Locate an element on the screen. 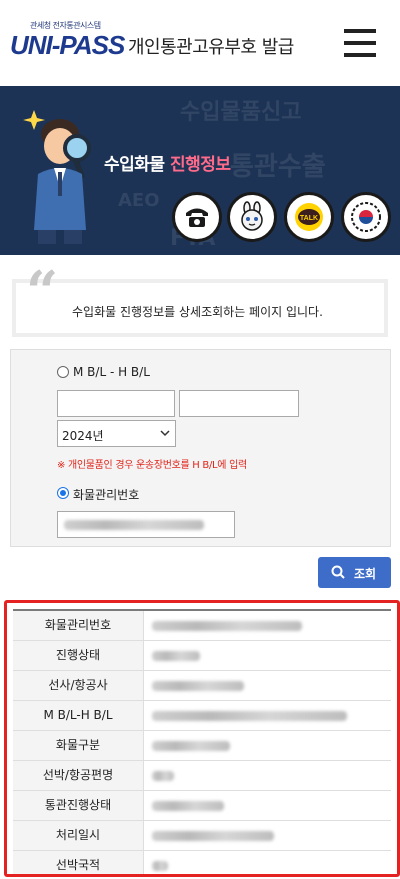 Image resolution: width=400 pixels, height=879 pixels. kakaotalk-icon: TALK is located at coordinates (309, 217).